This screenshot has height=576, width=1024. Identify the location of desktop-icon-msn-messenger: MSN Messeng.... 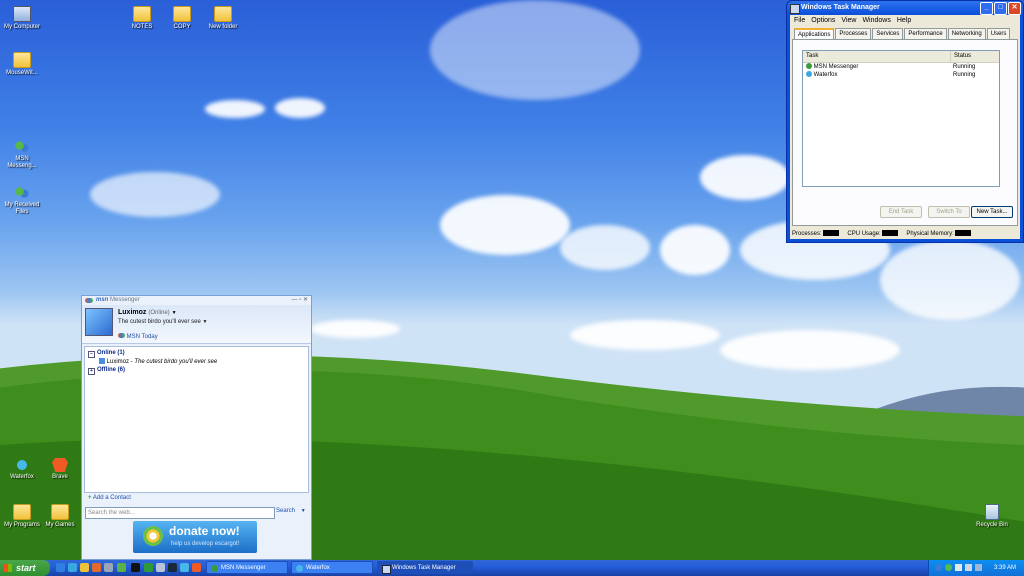
(22, 155).